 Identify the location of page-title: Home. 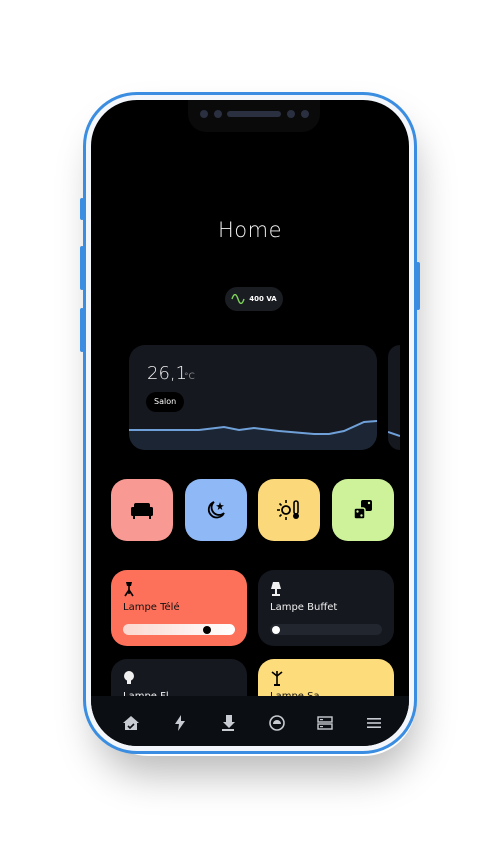
(249, 230).